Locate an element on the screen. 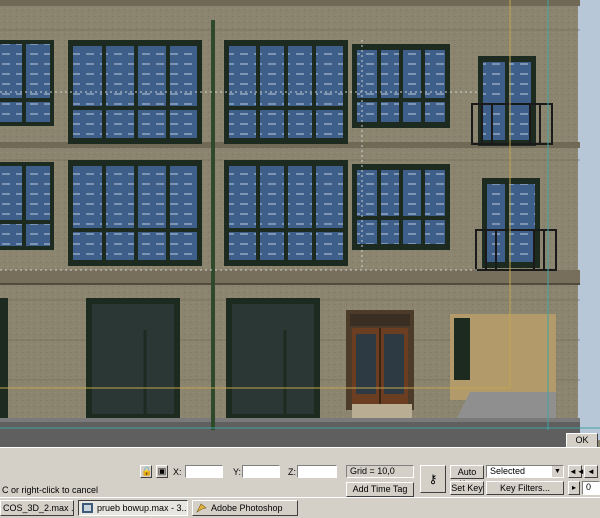 Image resolution: width=600 pixels, height=518 pixels. go-to-start-icon: ◄◄ is located at coordinates (576, 471).